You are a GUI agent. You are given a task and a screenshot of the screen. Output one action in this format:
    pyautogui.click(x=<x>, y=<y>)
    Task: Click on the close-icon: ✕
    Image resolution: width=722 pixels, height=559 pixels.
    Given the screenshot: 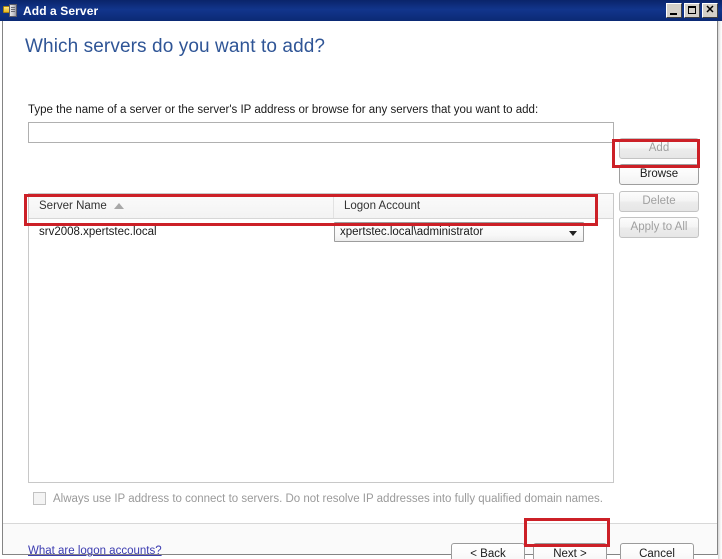 What is the action you would take?
    pyautogui.click(x=710, y=10)
    